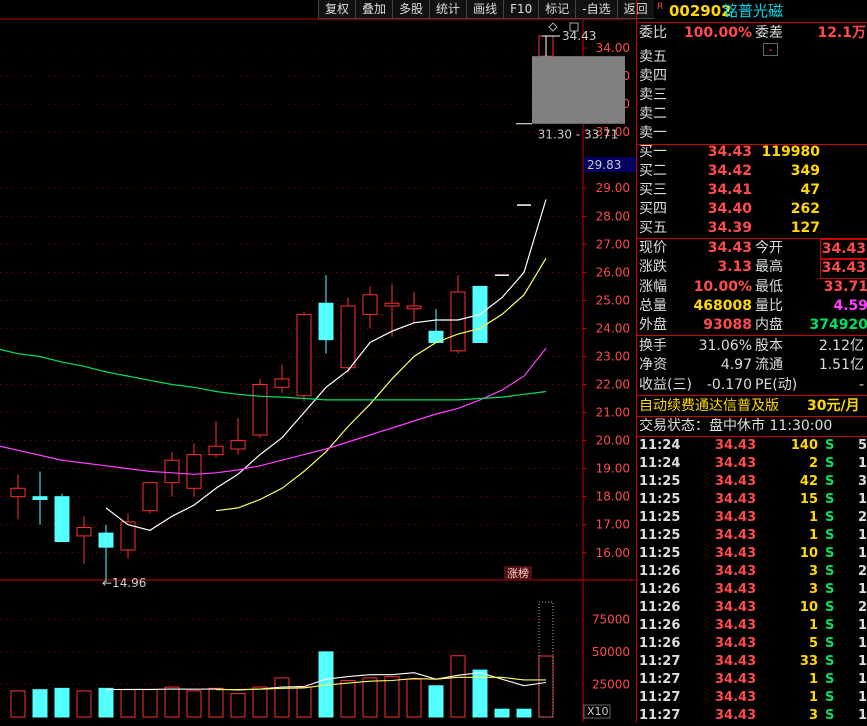  What do you see at coordinates (752, 536) in the screenshot?
I see `trade-row: 11:25 34.43 1 S 1` at bounding box center [752, 536].